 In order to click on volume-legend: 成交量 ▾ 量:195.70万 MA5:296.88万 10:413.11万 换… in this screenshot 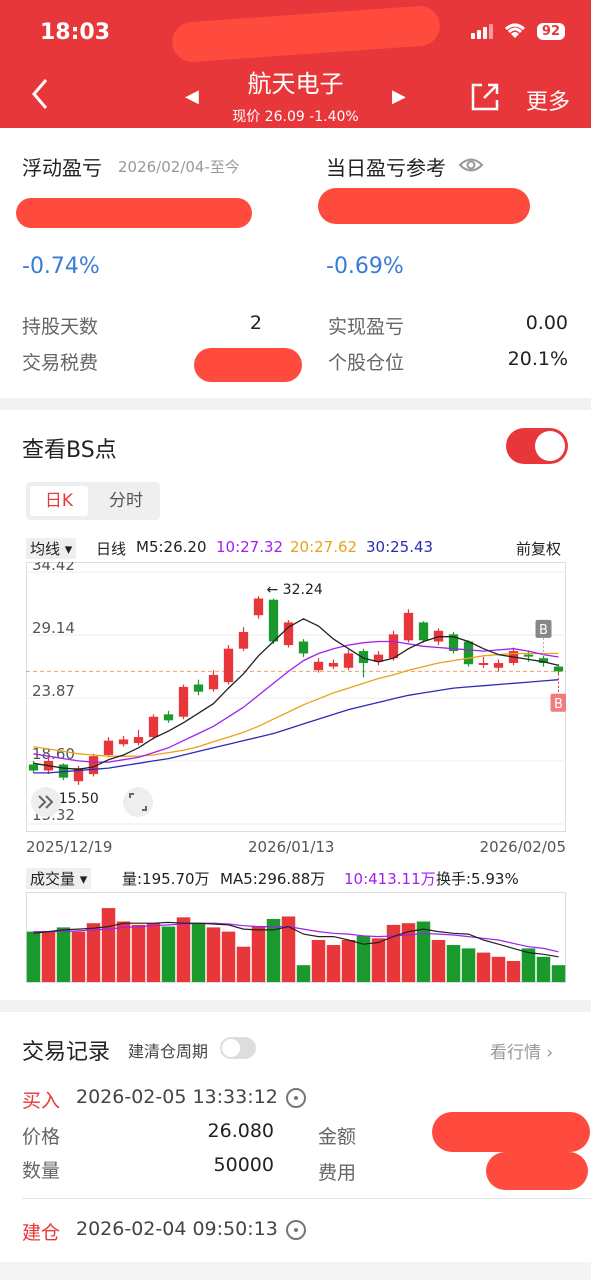, I will do `click(296, 879)`.